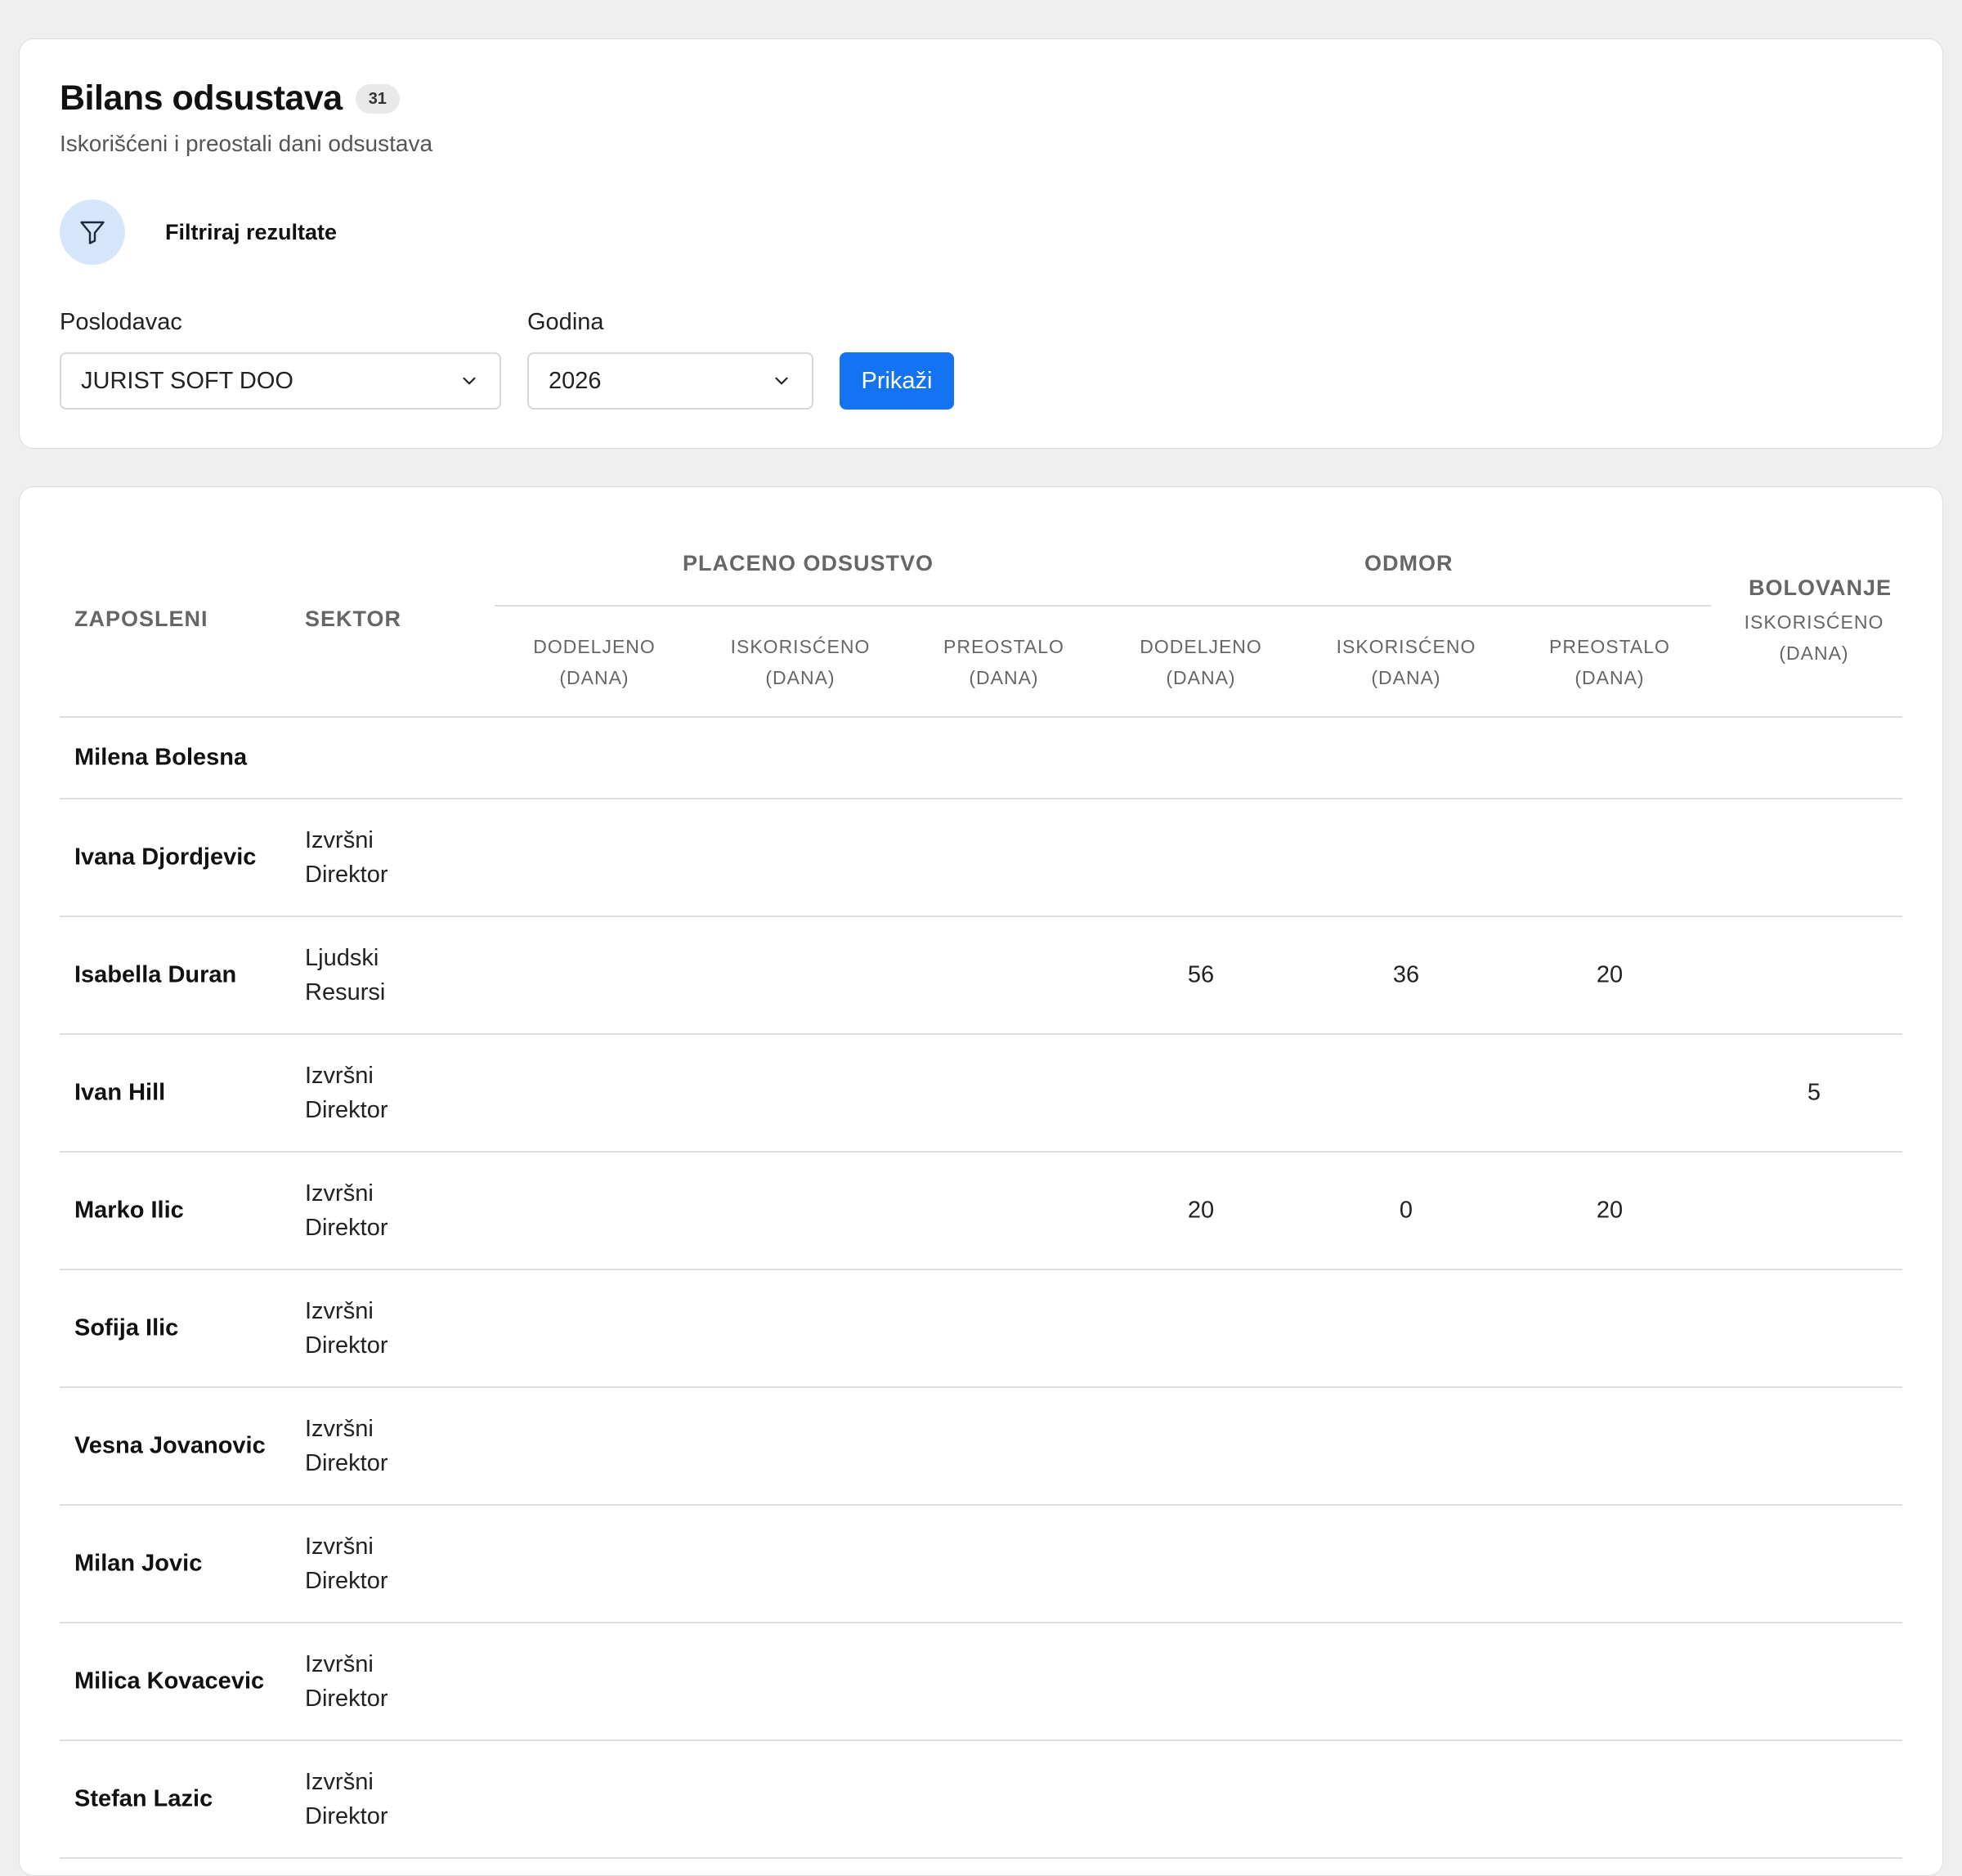 The image size is (1962, 1876). What do you see at coordinates (808, 563) in the screenshot?
I see `group-header-paid-leave: PLACENO ODSUSTVO` at bounding box center [808, 563].